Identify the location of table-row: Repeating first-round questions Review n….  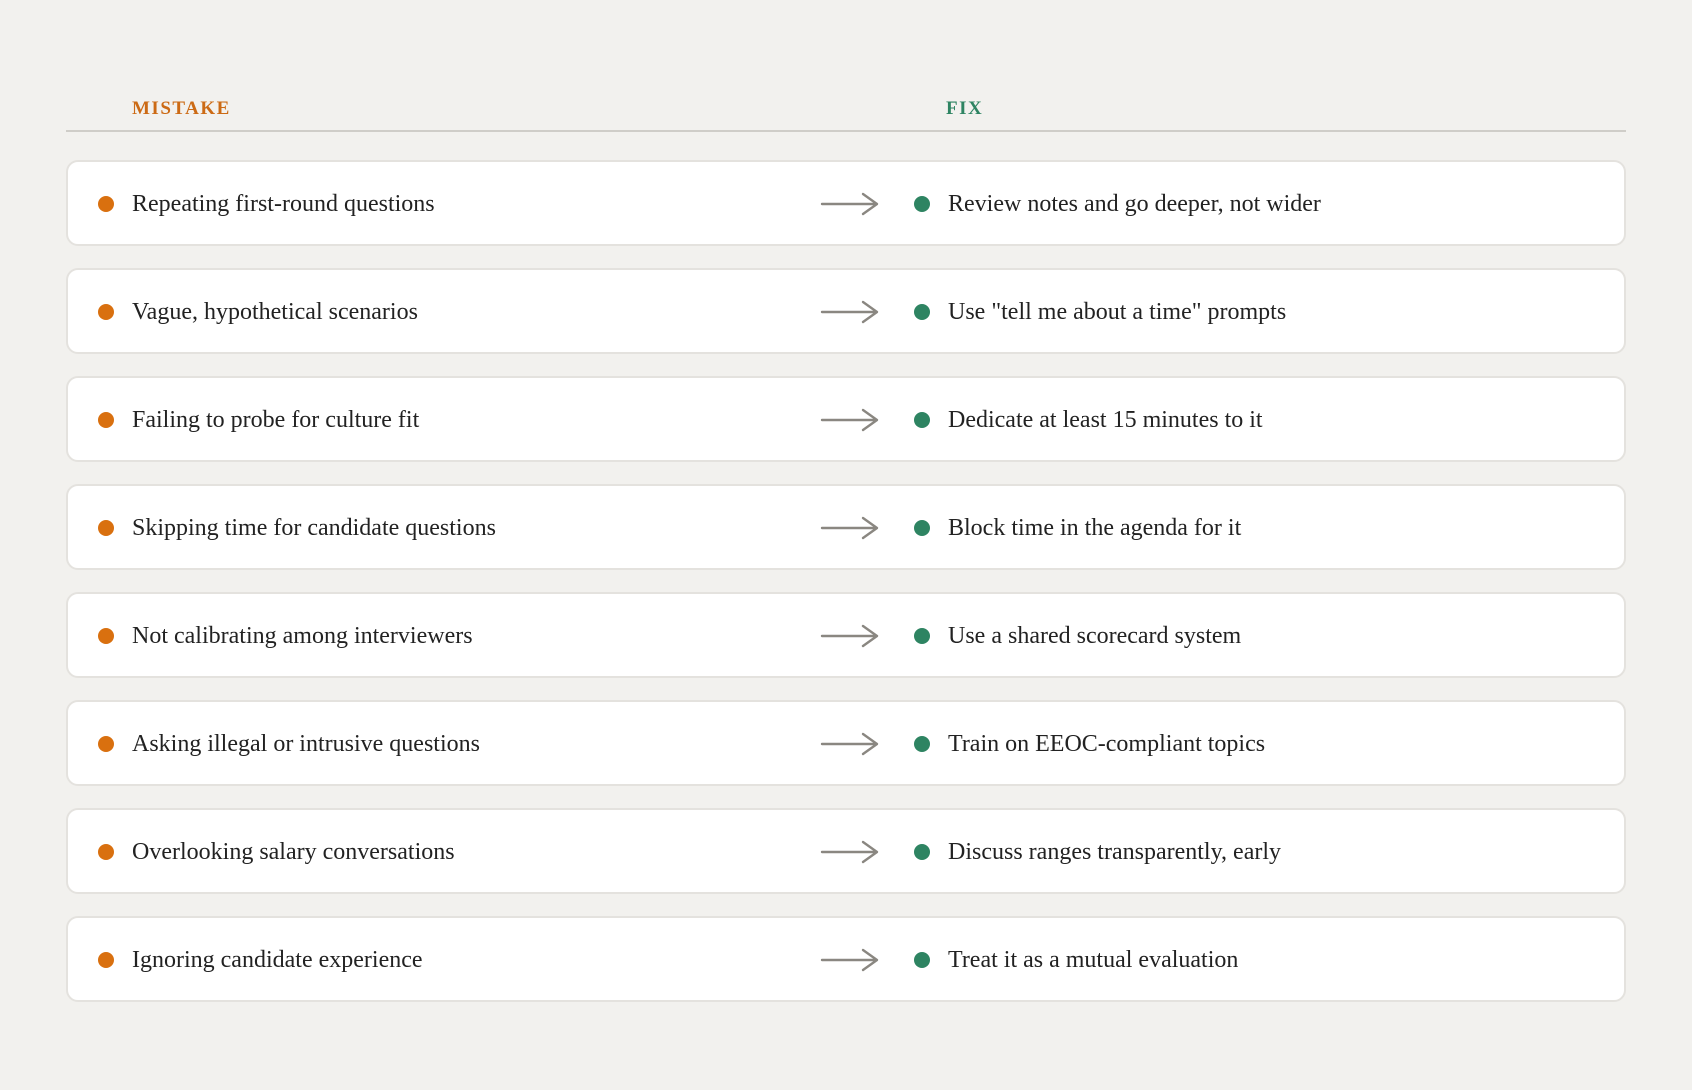
(846, 203).